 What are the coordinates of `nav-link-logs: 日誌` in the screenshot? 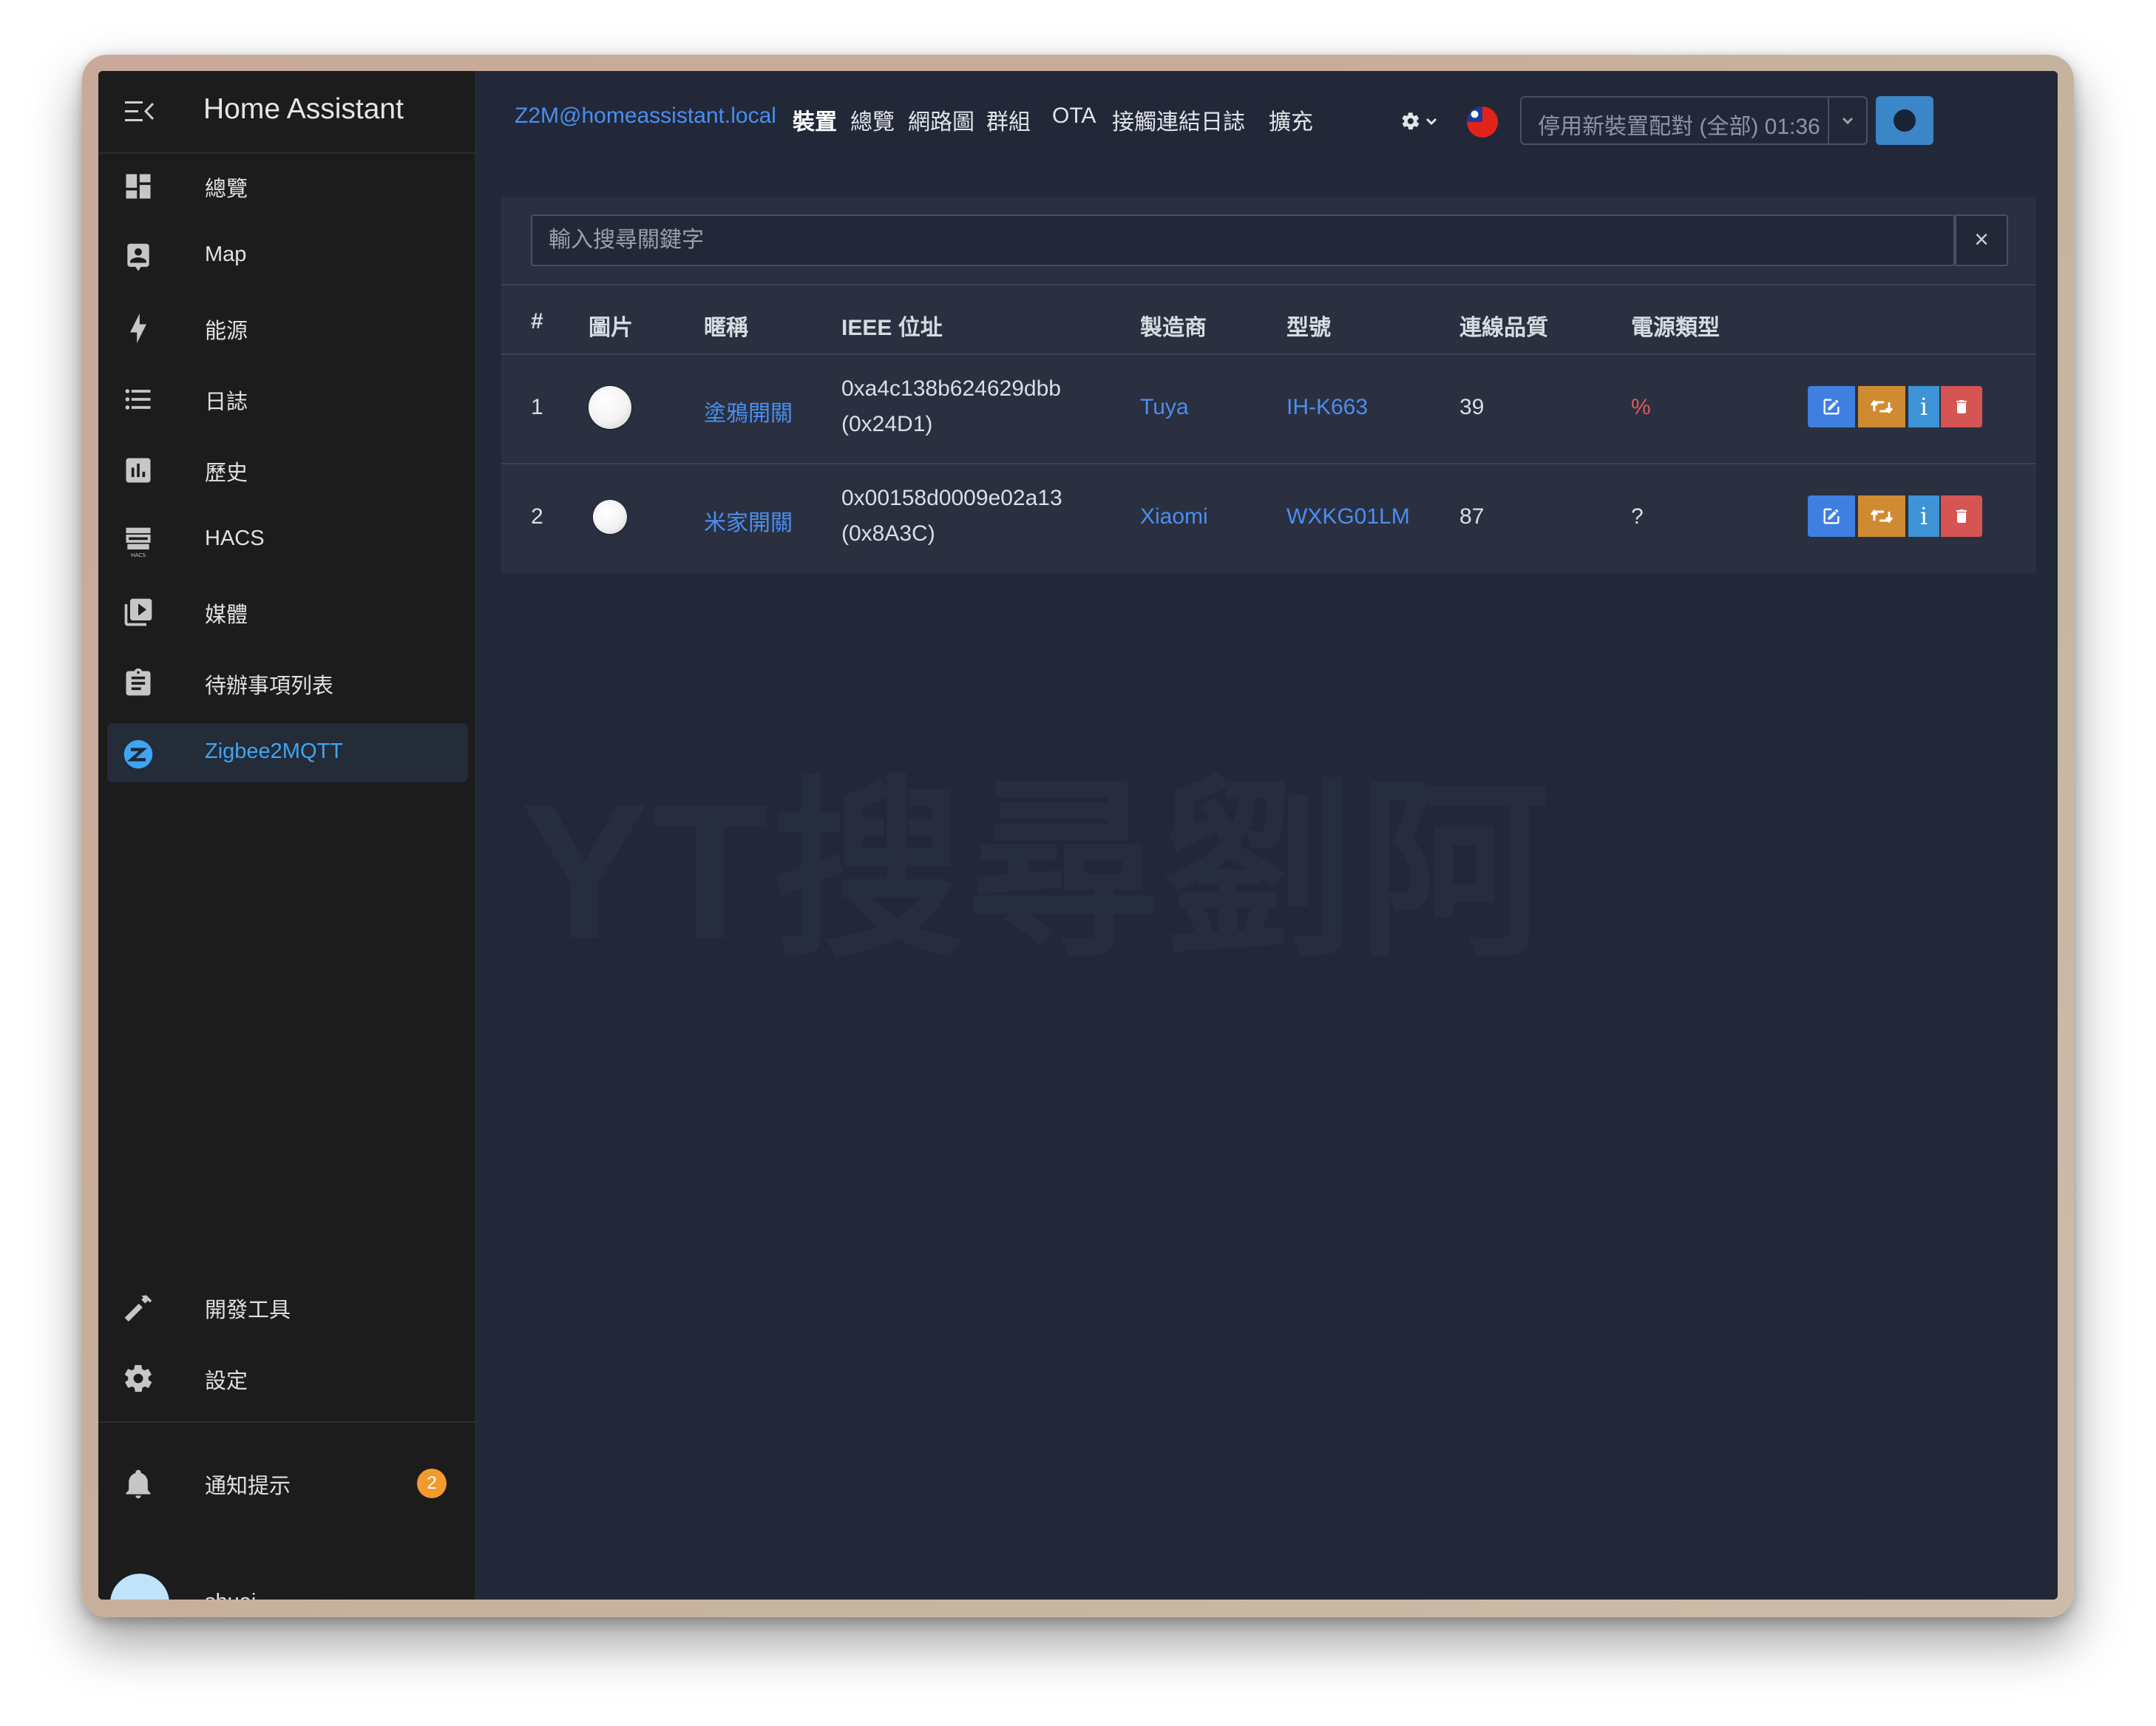 It's located at (1223, 120).